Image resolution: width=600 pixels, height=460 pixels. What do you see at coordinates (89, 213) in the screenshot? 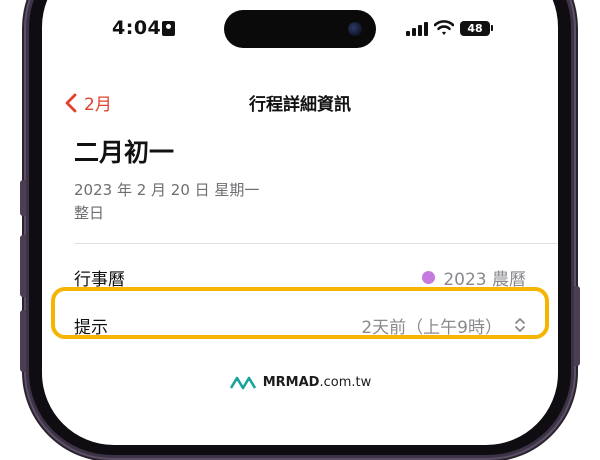
I see `event-all-day: 整日` at bounding box center [89, 213].